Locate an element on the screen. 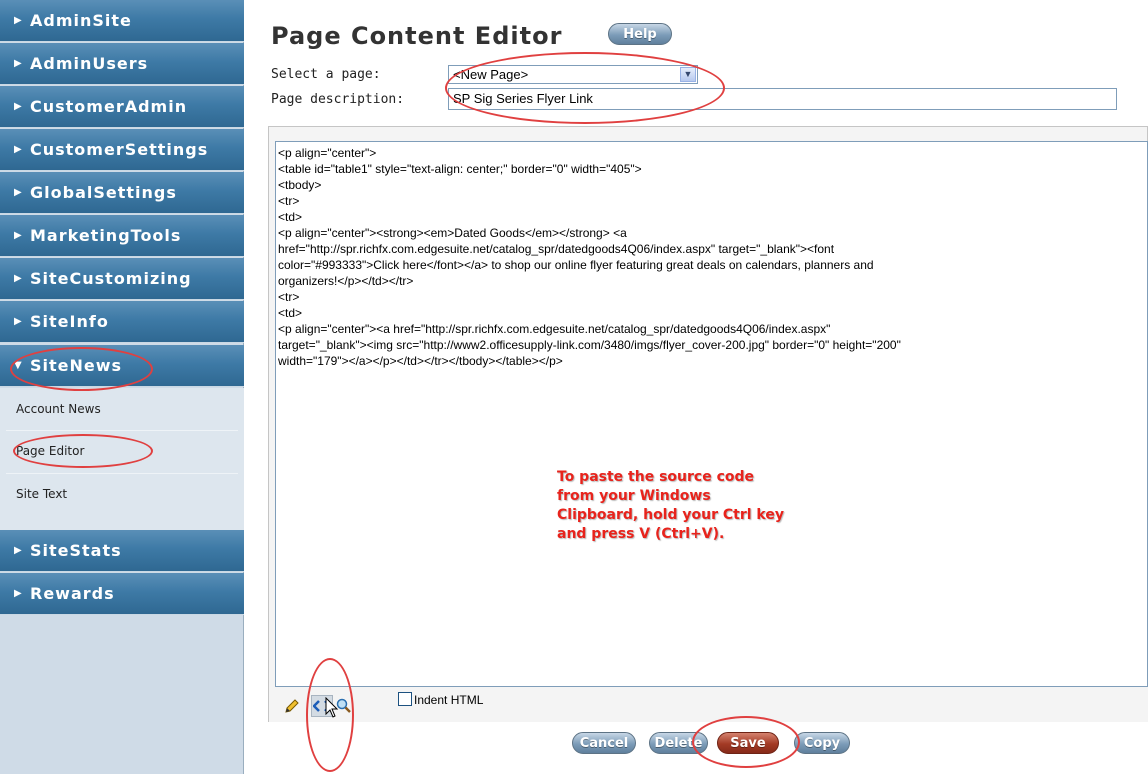 This screenshot has height=774, width=1148. sidebar-item-siteinfo: ▶ SiteInfo is located at coordinates (122, 322).